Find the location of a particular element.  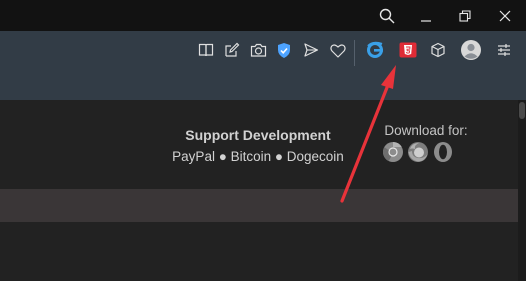

annotation-arrow is located at coordinates (368, 134).